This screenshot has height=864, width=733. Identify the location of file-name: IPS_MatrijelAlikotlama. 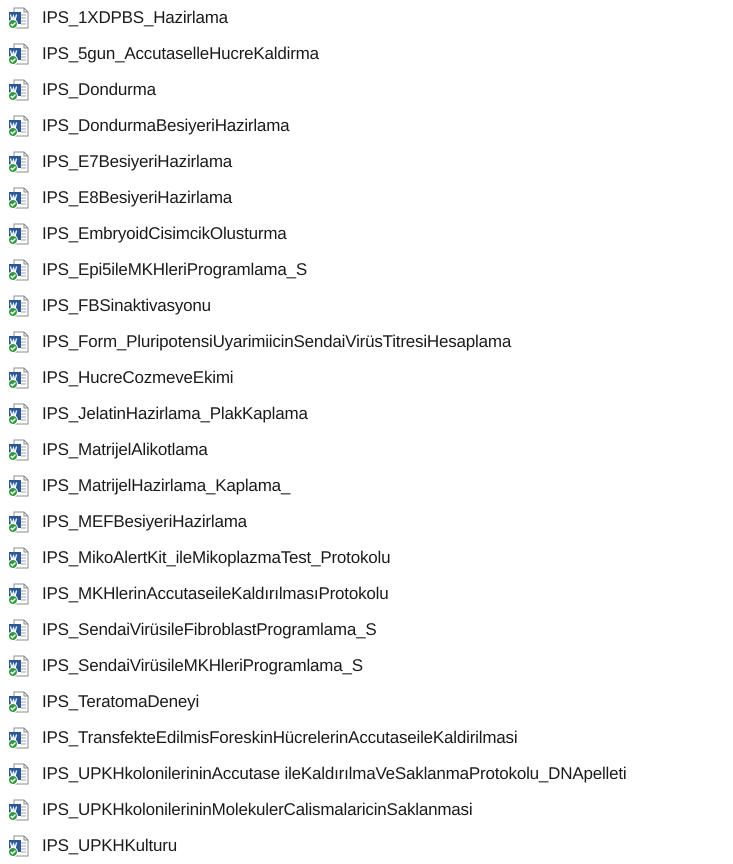
(125, 450).